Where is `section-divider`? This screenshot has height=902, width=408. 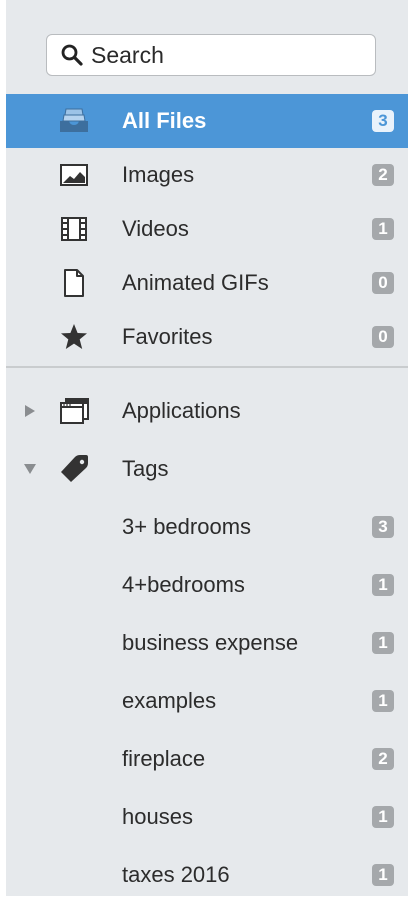
section-divider is located at coordinates (207, 367).